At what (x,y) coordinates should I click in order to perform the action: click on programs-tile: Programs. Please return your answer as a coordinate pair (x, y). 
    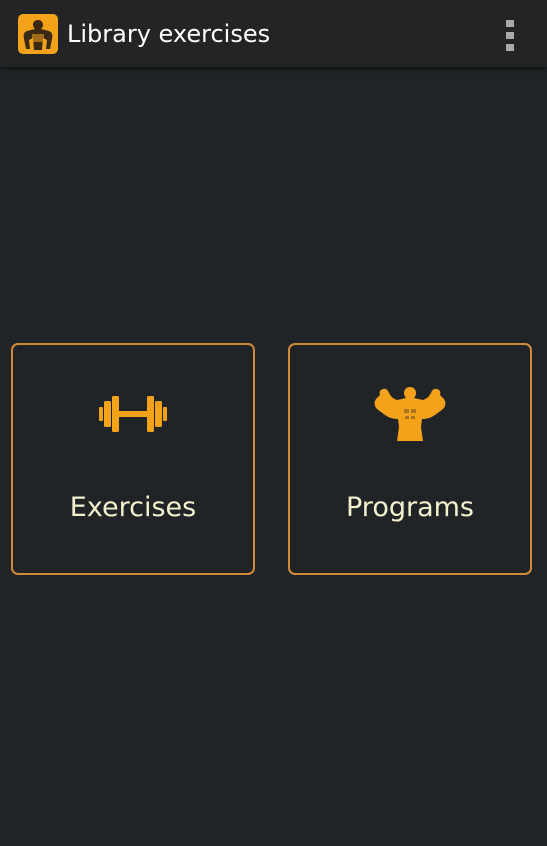
    Looking at the image, I should click on (410, 459).